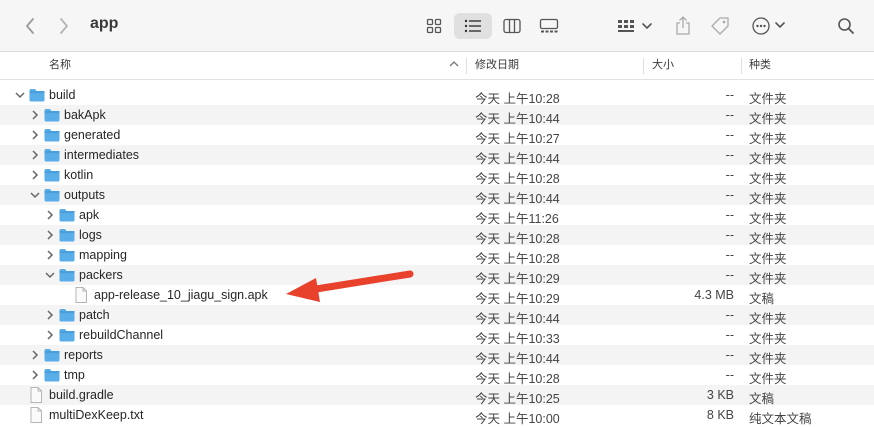 This screenshot has height=427, width=874. I want to click on file-size: 8 KB, so click(720, 415).